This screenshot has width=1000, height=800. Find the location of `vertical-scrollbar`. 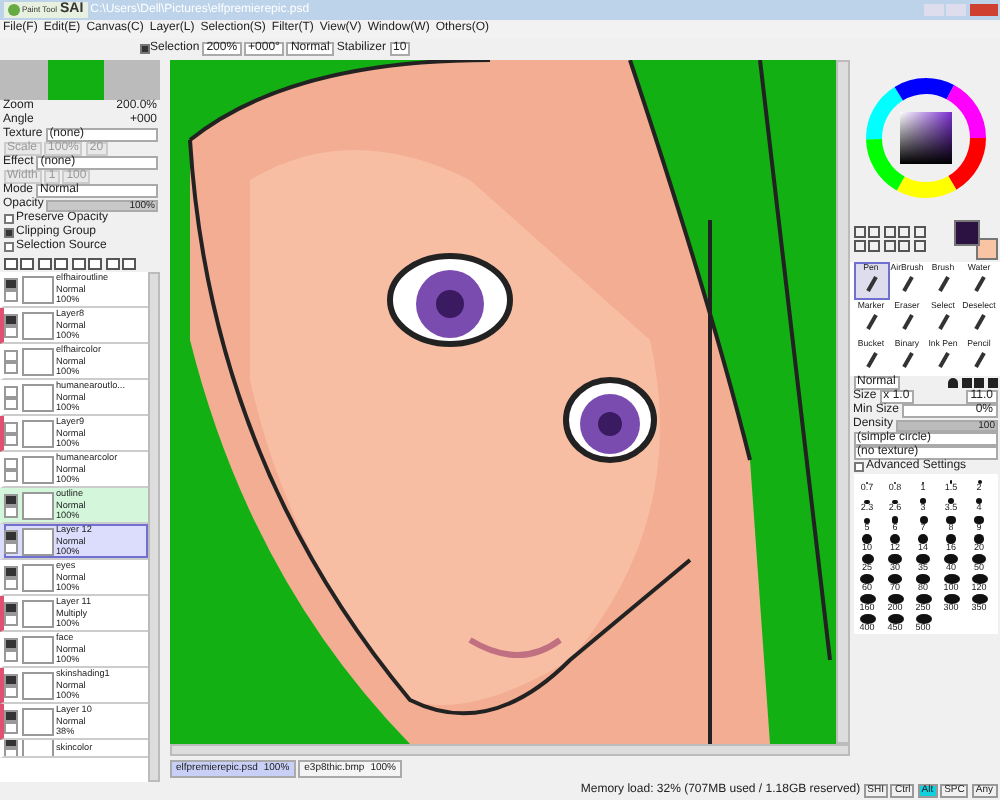

vertical-scrollbar is located at coordinates (843, 402).